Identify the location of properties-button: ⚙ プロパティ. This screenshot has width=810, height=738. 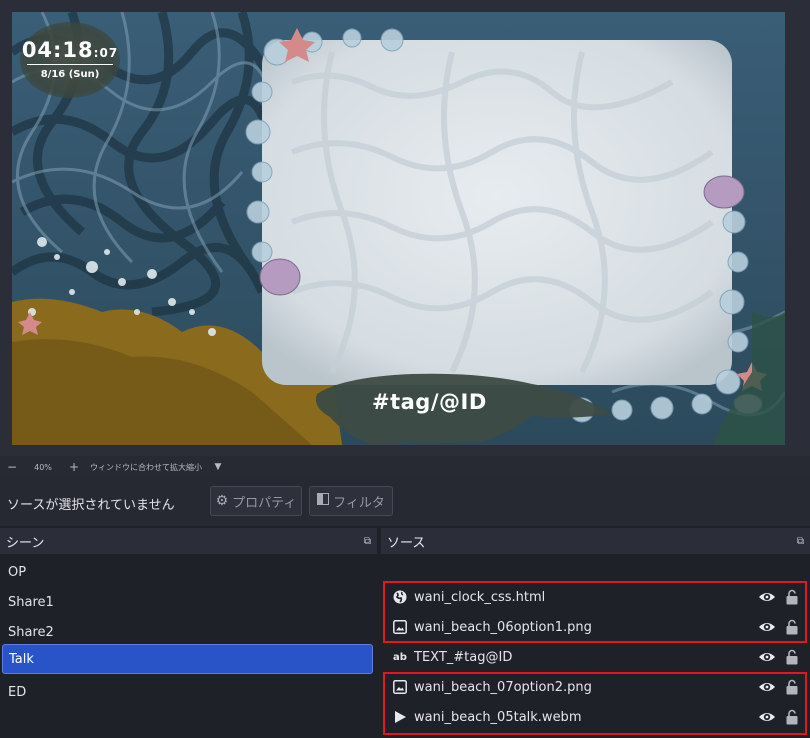
(256, 501).